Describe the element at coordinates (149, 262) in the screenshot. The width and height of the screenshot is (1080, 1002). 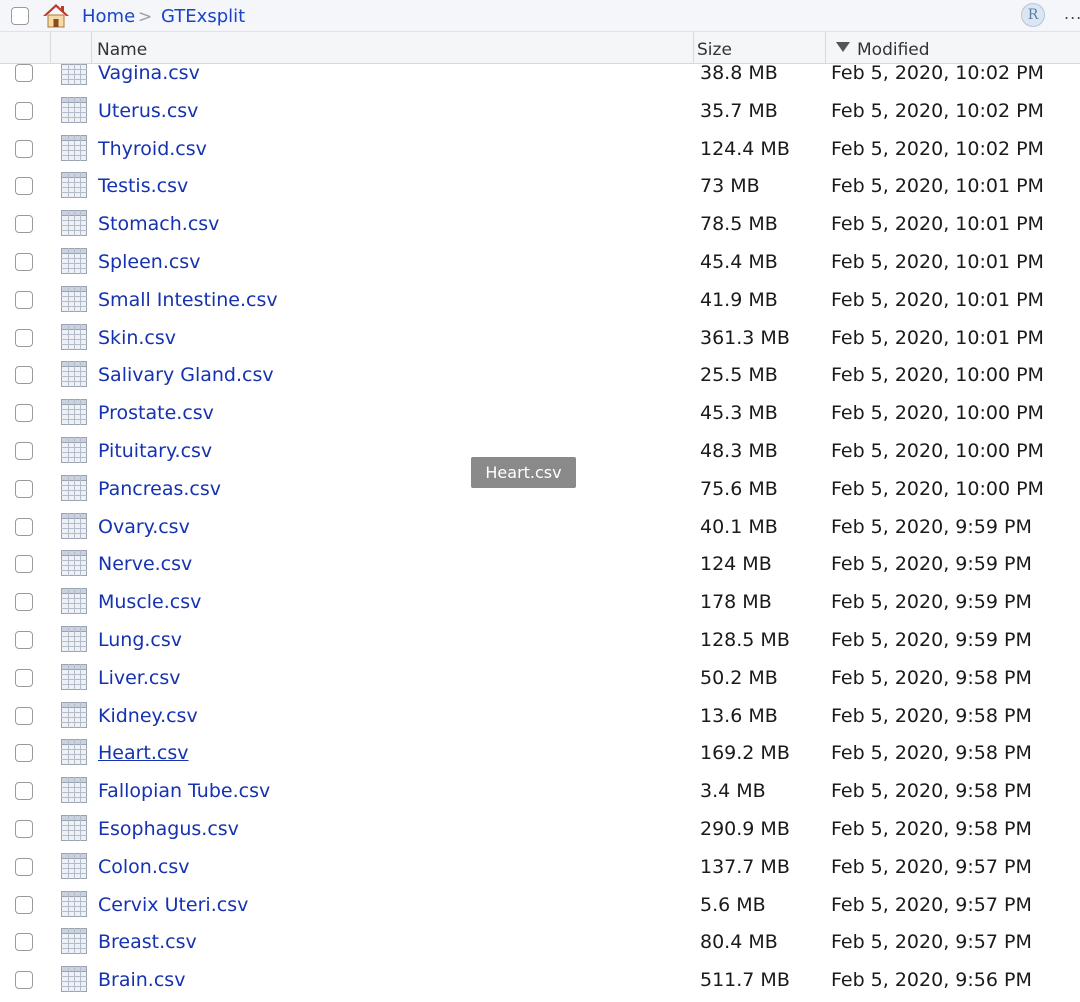
I see `file-name-link: Spleen.csv` at that location.